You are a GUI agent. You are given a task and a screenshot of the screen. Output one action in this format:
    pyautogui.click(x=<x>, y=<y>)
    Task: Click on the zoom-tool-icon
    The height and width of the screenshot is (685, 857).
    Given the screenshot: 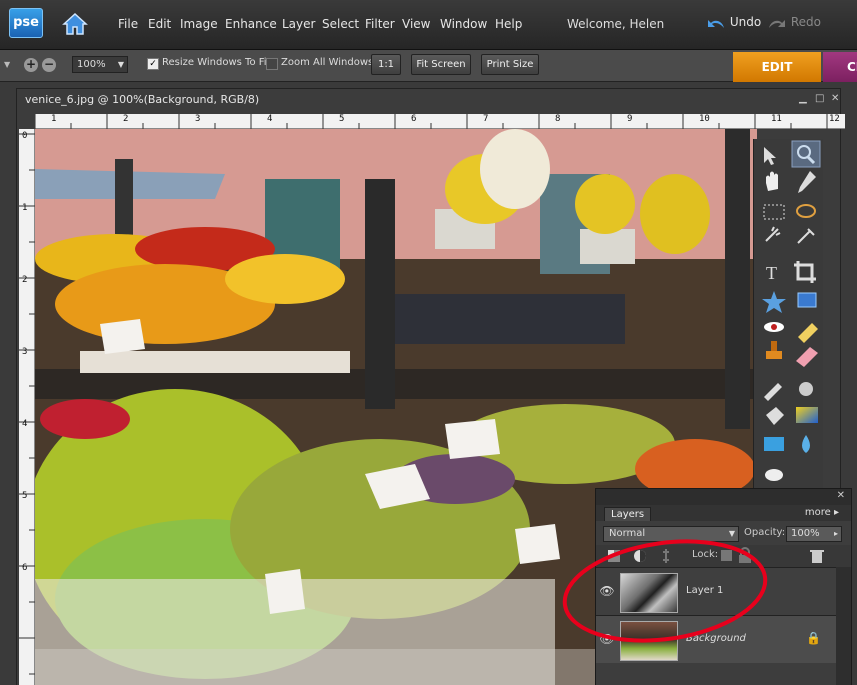 What is the action you would take?
    pyautogui.click(x=805, y=154)
    